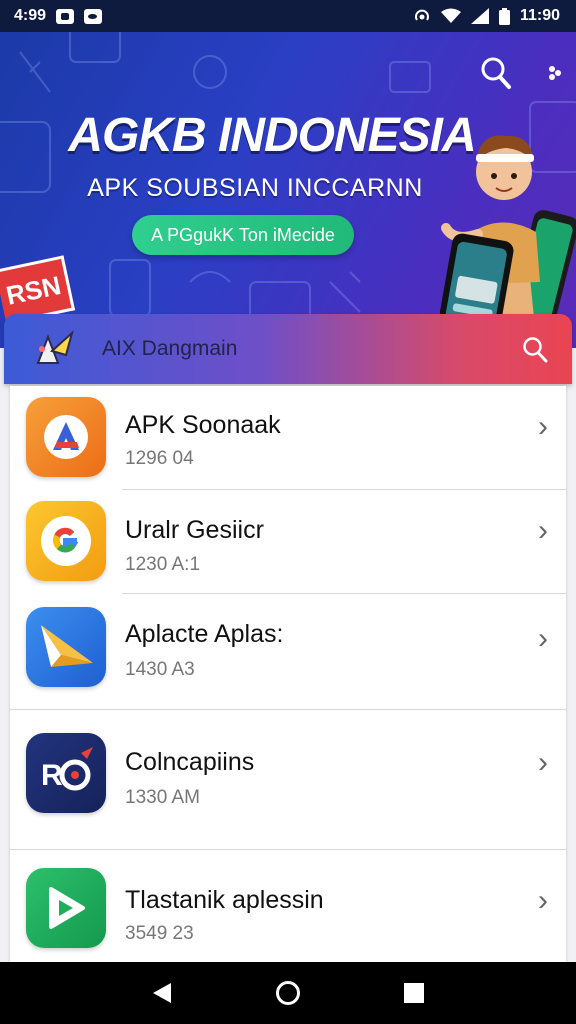 This screenshot has height=1024, width=576. What do you see at coordinates (224, 900) in the screenshot?
I see `app-name: Tlastanik aplessin` at bounding box center [224, 900].